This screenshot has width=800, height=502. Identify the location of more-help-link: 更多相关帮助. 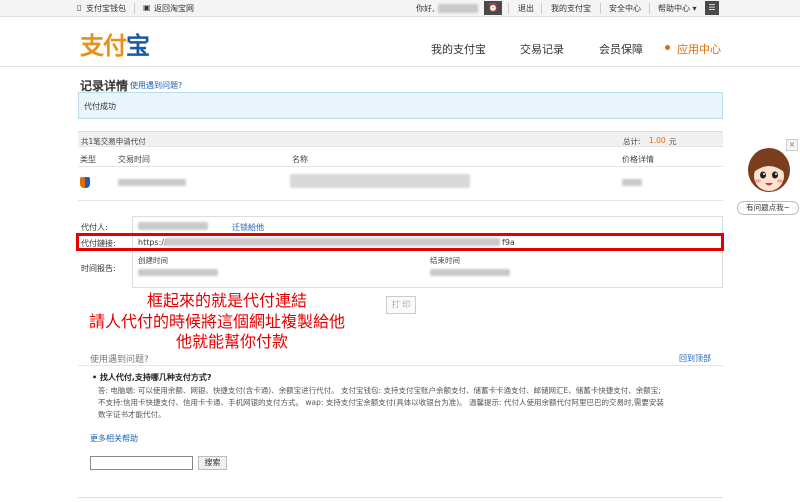
(114, 438).